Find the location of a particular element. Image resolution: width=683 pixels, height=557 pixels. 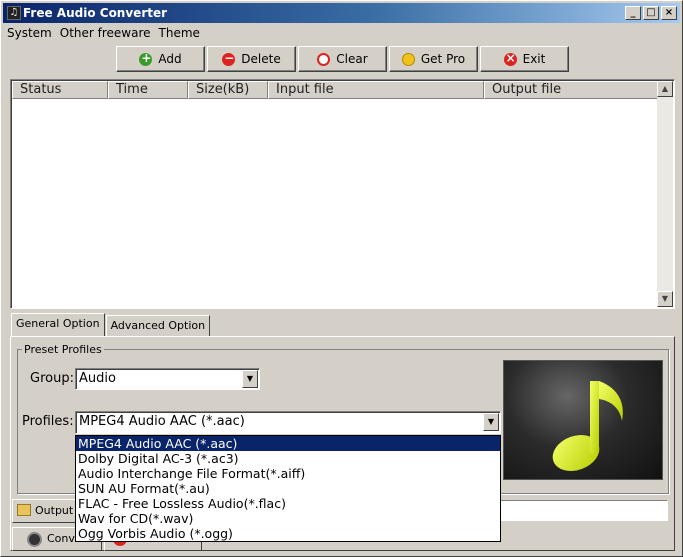

scroll-up-icon: ▲ is located at coordinates (665, 89).